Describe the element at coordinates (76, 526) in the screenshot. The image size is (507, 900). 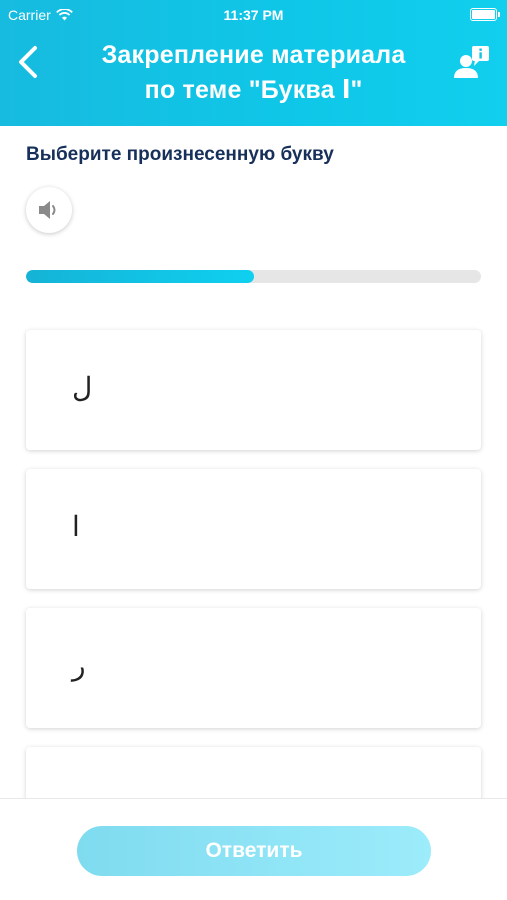
I see `answer-option-letter: ا` at that location.